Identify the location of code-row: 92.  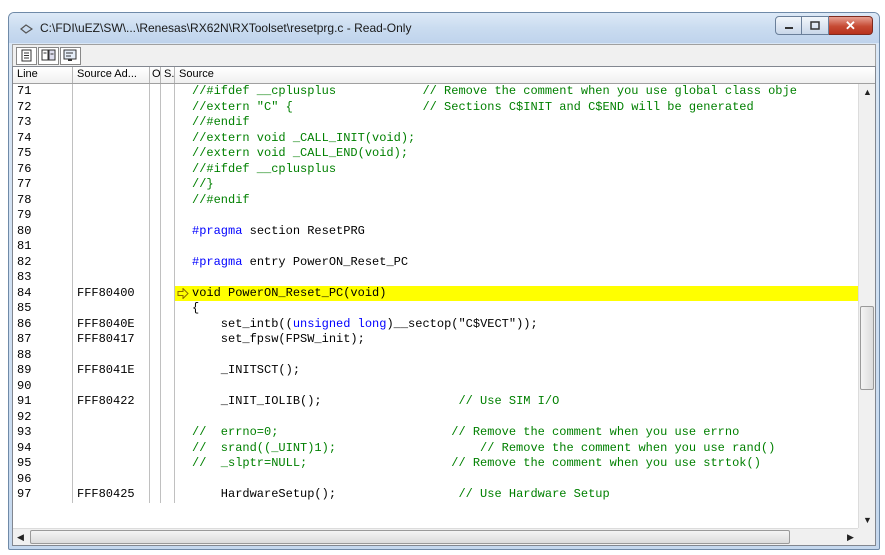
(435, 417).